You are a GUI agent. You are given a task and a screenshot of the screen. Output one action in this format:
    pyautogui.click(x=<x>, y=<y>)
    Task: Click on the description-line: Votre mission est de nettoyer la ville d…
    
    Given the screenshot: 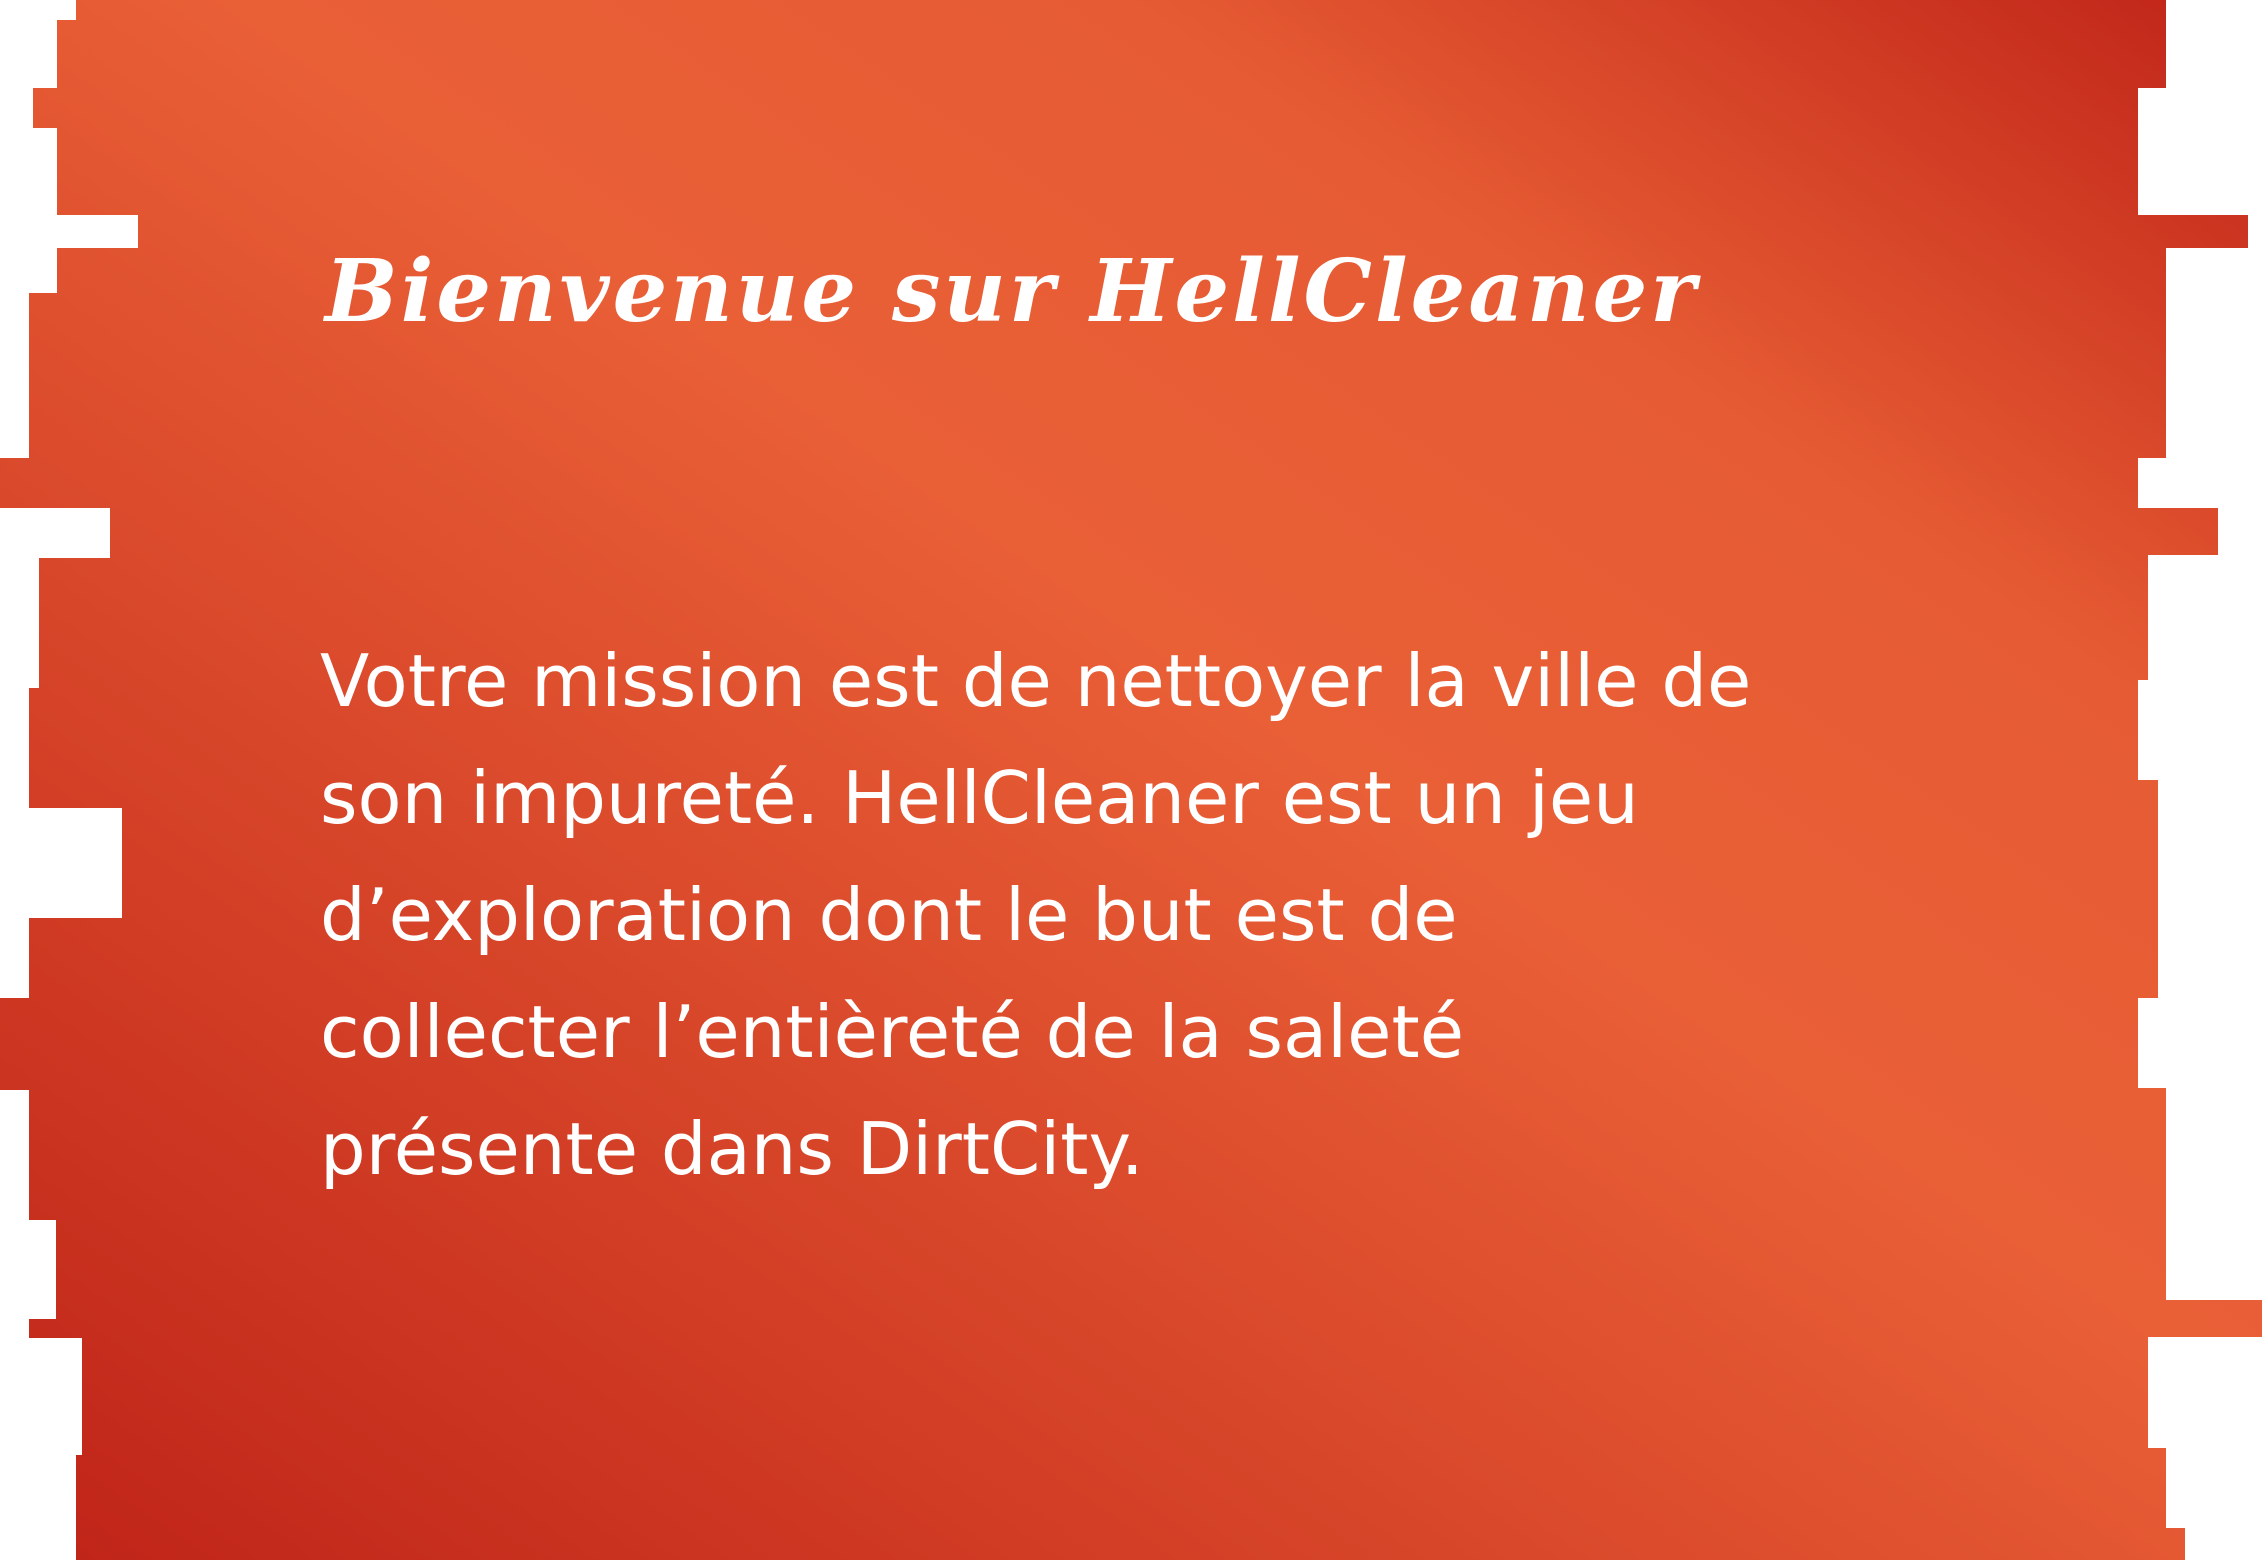 What is the action you would take?
    pyautogui.click(x=1036, y=681)
    